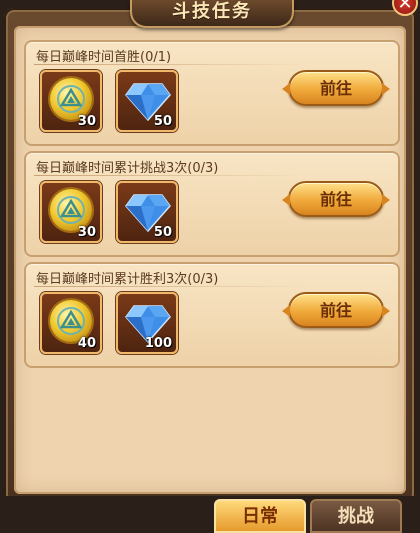 This screenshot has width=420, height=533. Describe the element at coordinates (260, 516) in the screenshot. I see `tab-daily: 日常` at that location.